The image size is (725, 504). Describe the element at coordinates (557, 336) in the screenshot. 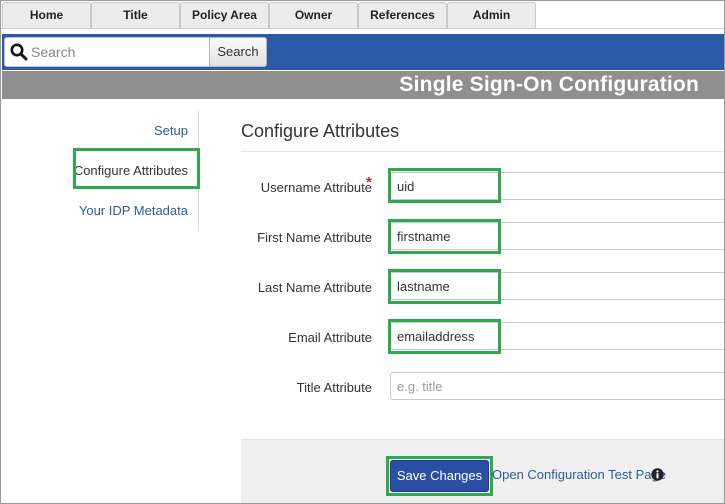

I see `email-attribute-input` at that location.